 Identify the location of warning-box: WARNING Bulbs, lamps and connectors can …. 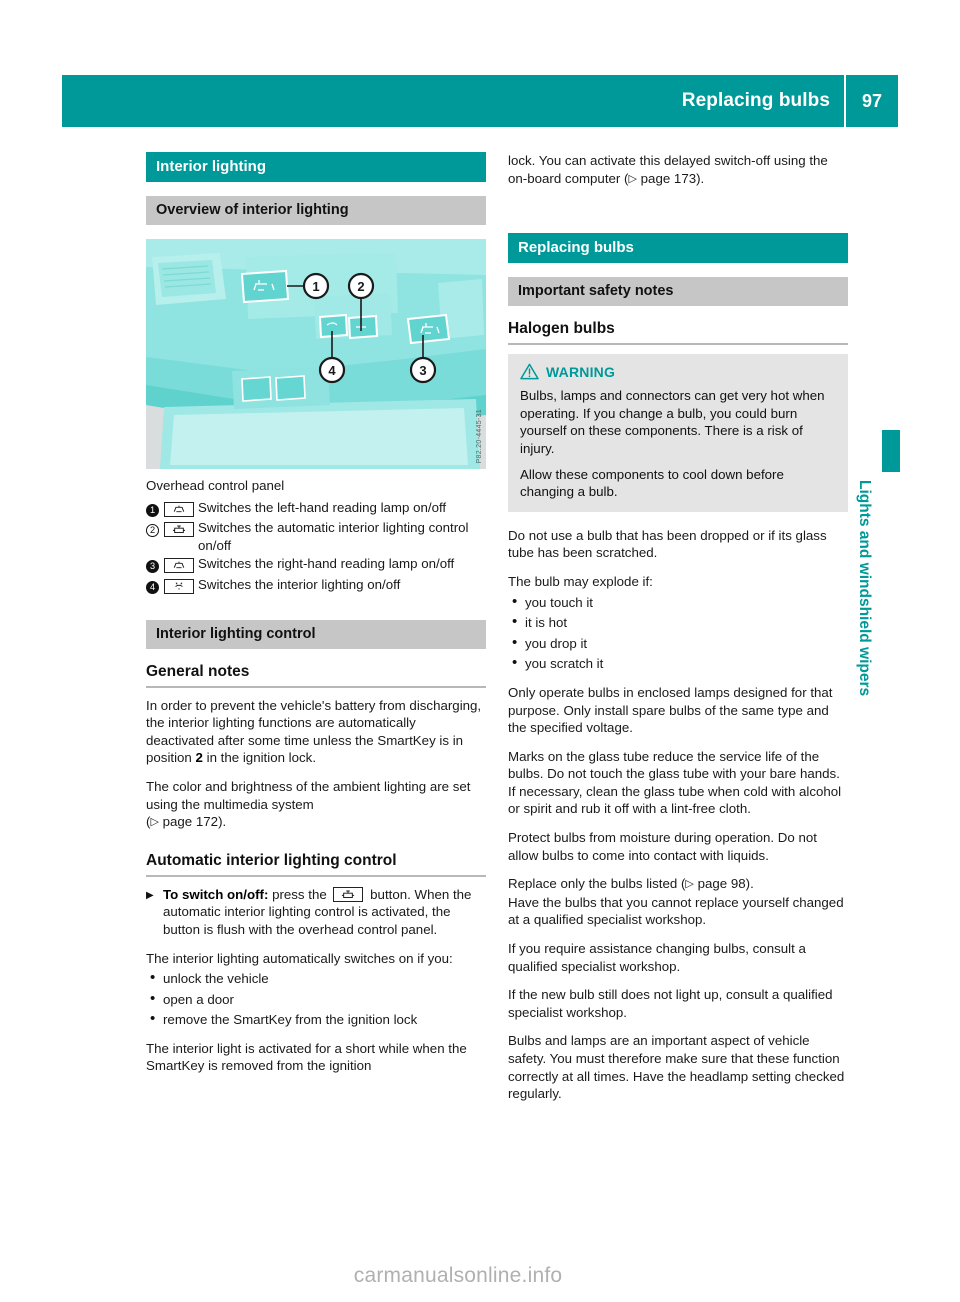
(678, 433).